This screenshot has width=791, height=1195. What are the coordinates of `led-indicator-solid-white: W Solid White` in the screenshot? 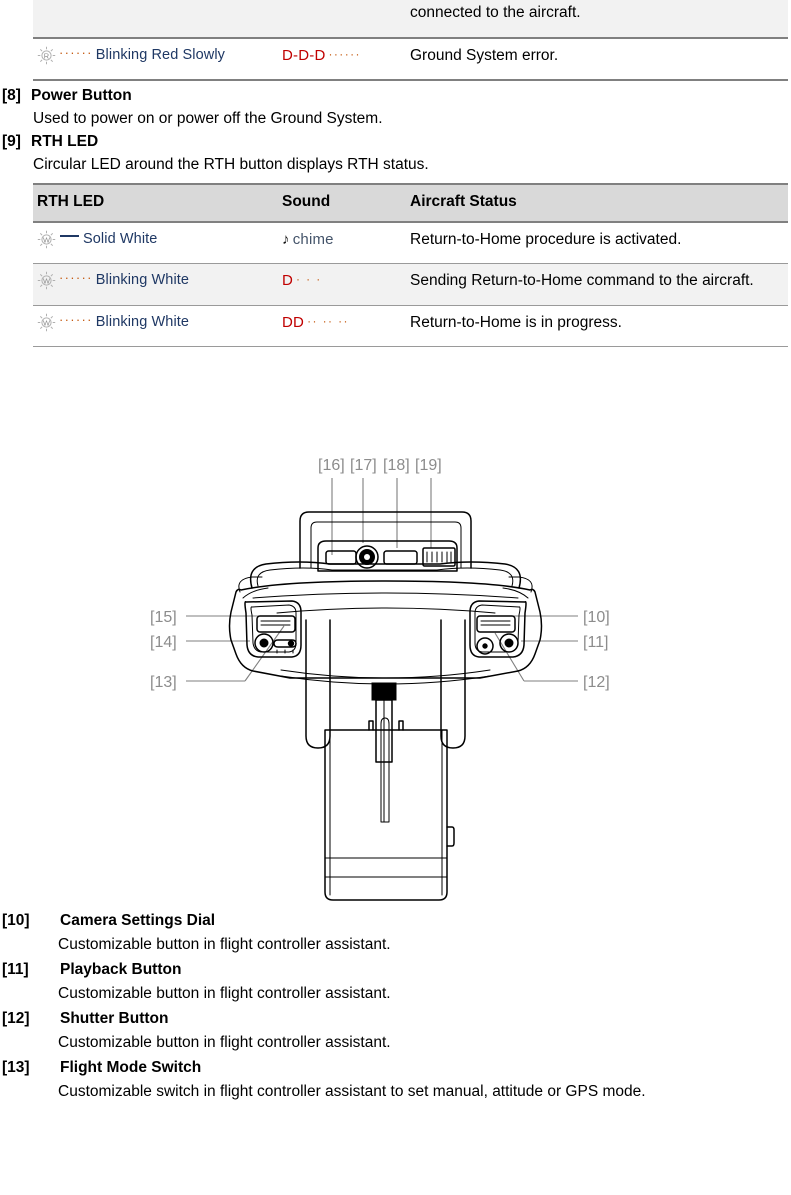 It's located at (97, 239).